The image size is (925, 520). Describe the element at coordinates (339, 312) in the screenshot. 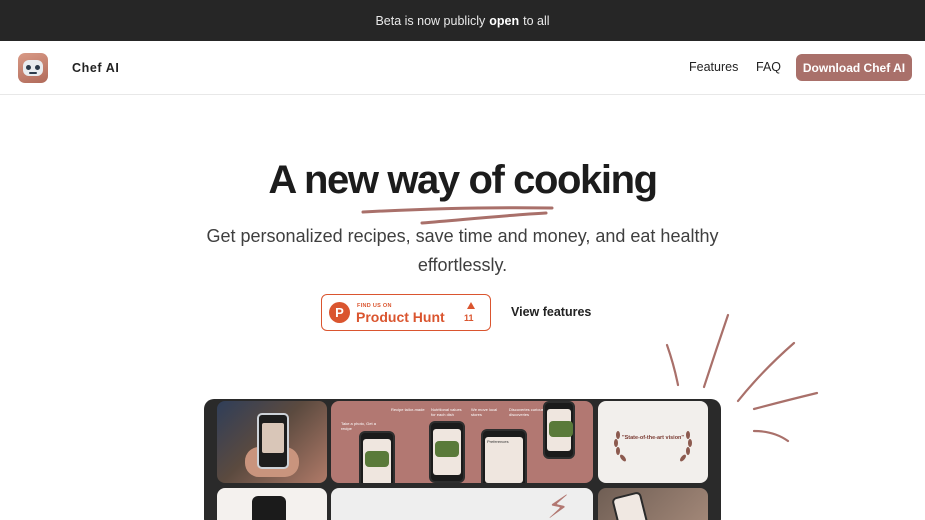

I see `product-hunt-icon: P` at that location.